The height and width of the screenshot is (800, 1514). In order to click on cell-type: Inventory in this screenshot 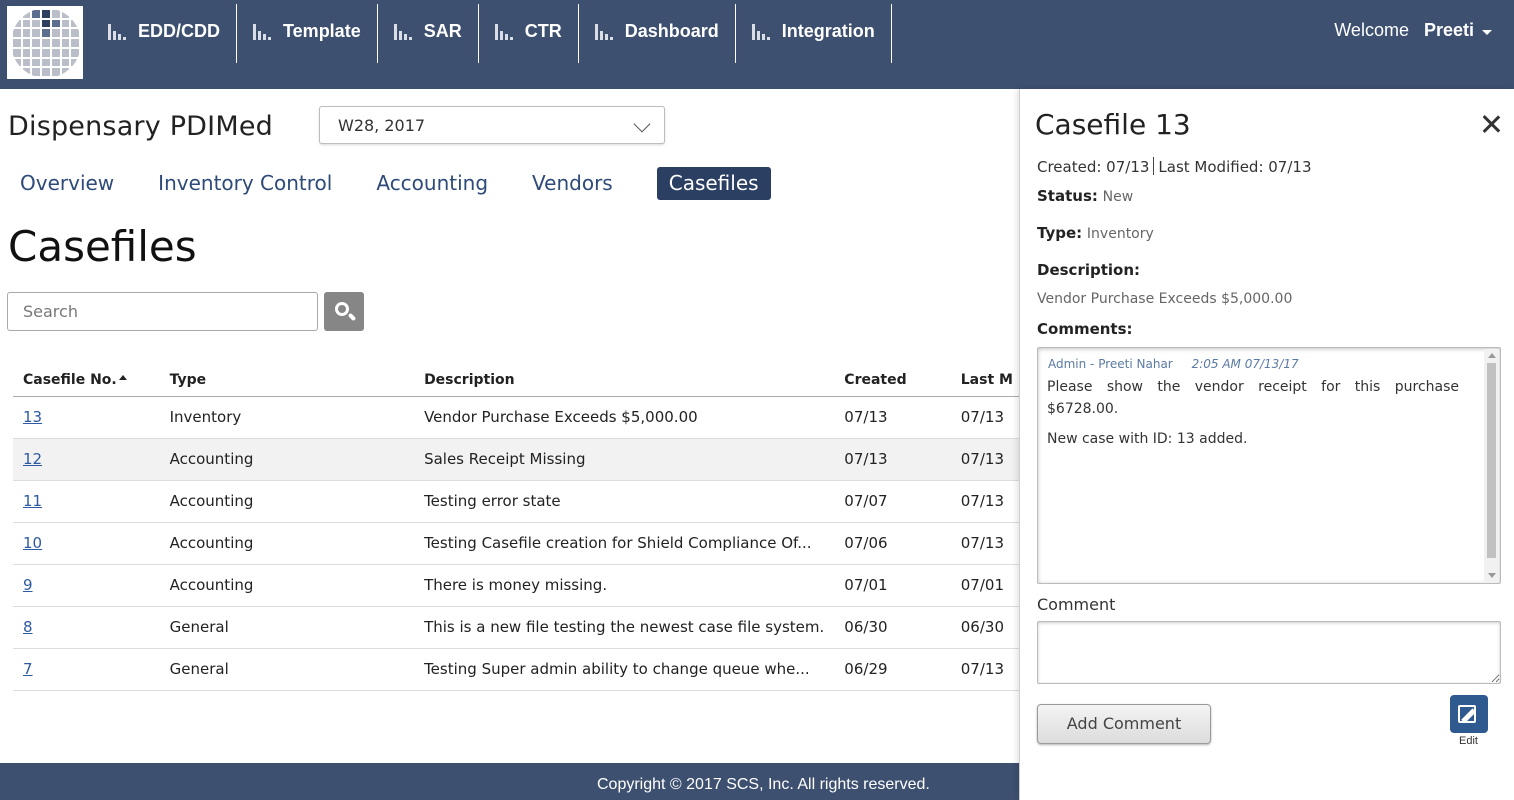, I will do `click(287, 417)`.